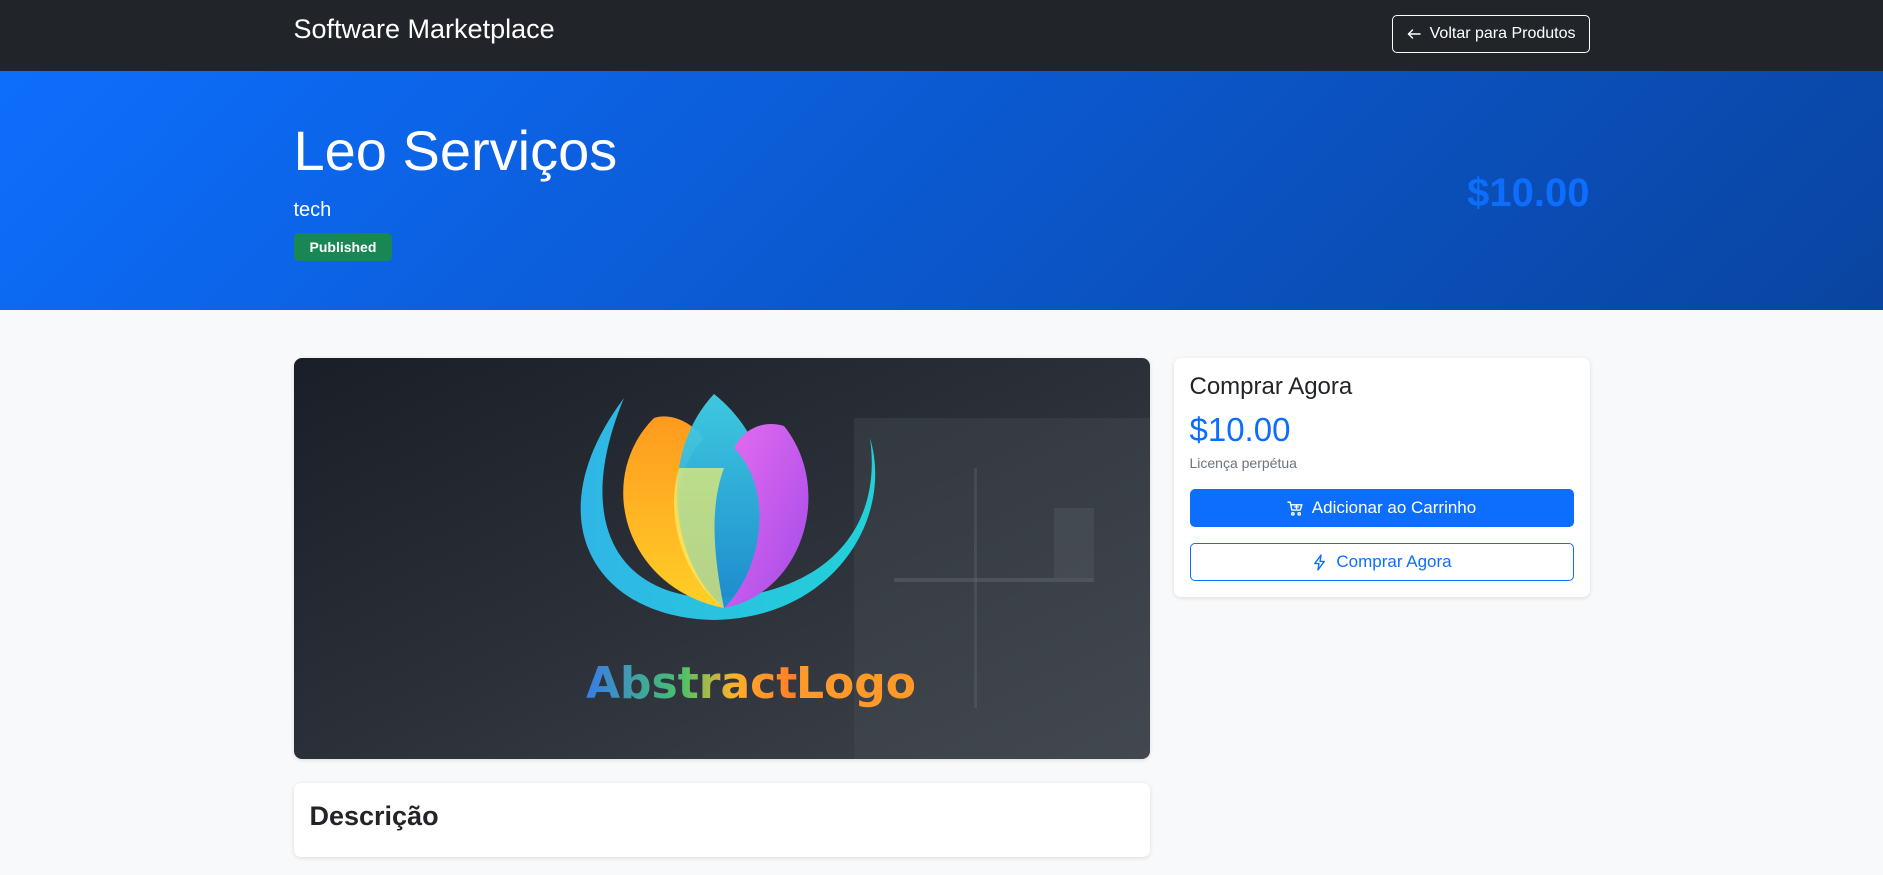 The image size is (1883, 875). What do you see at coordinates (343, 247) in the screenshot?
I see `status-badge: Published` at bounding box center [343, 247].